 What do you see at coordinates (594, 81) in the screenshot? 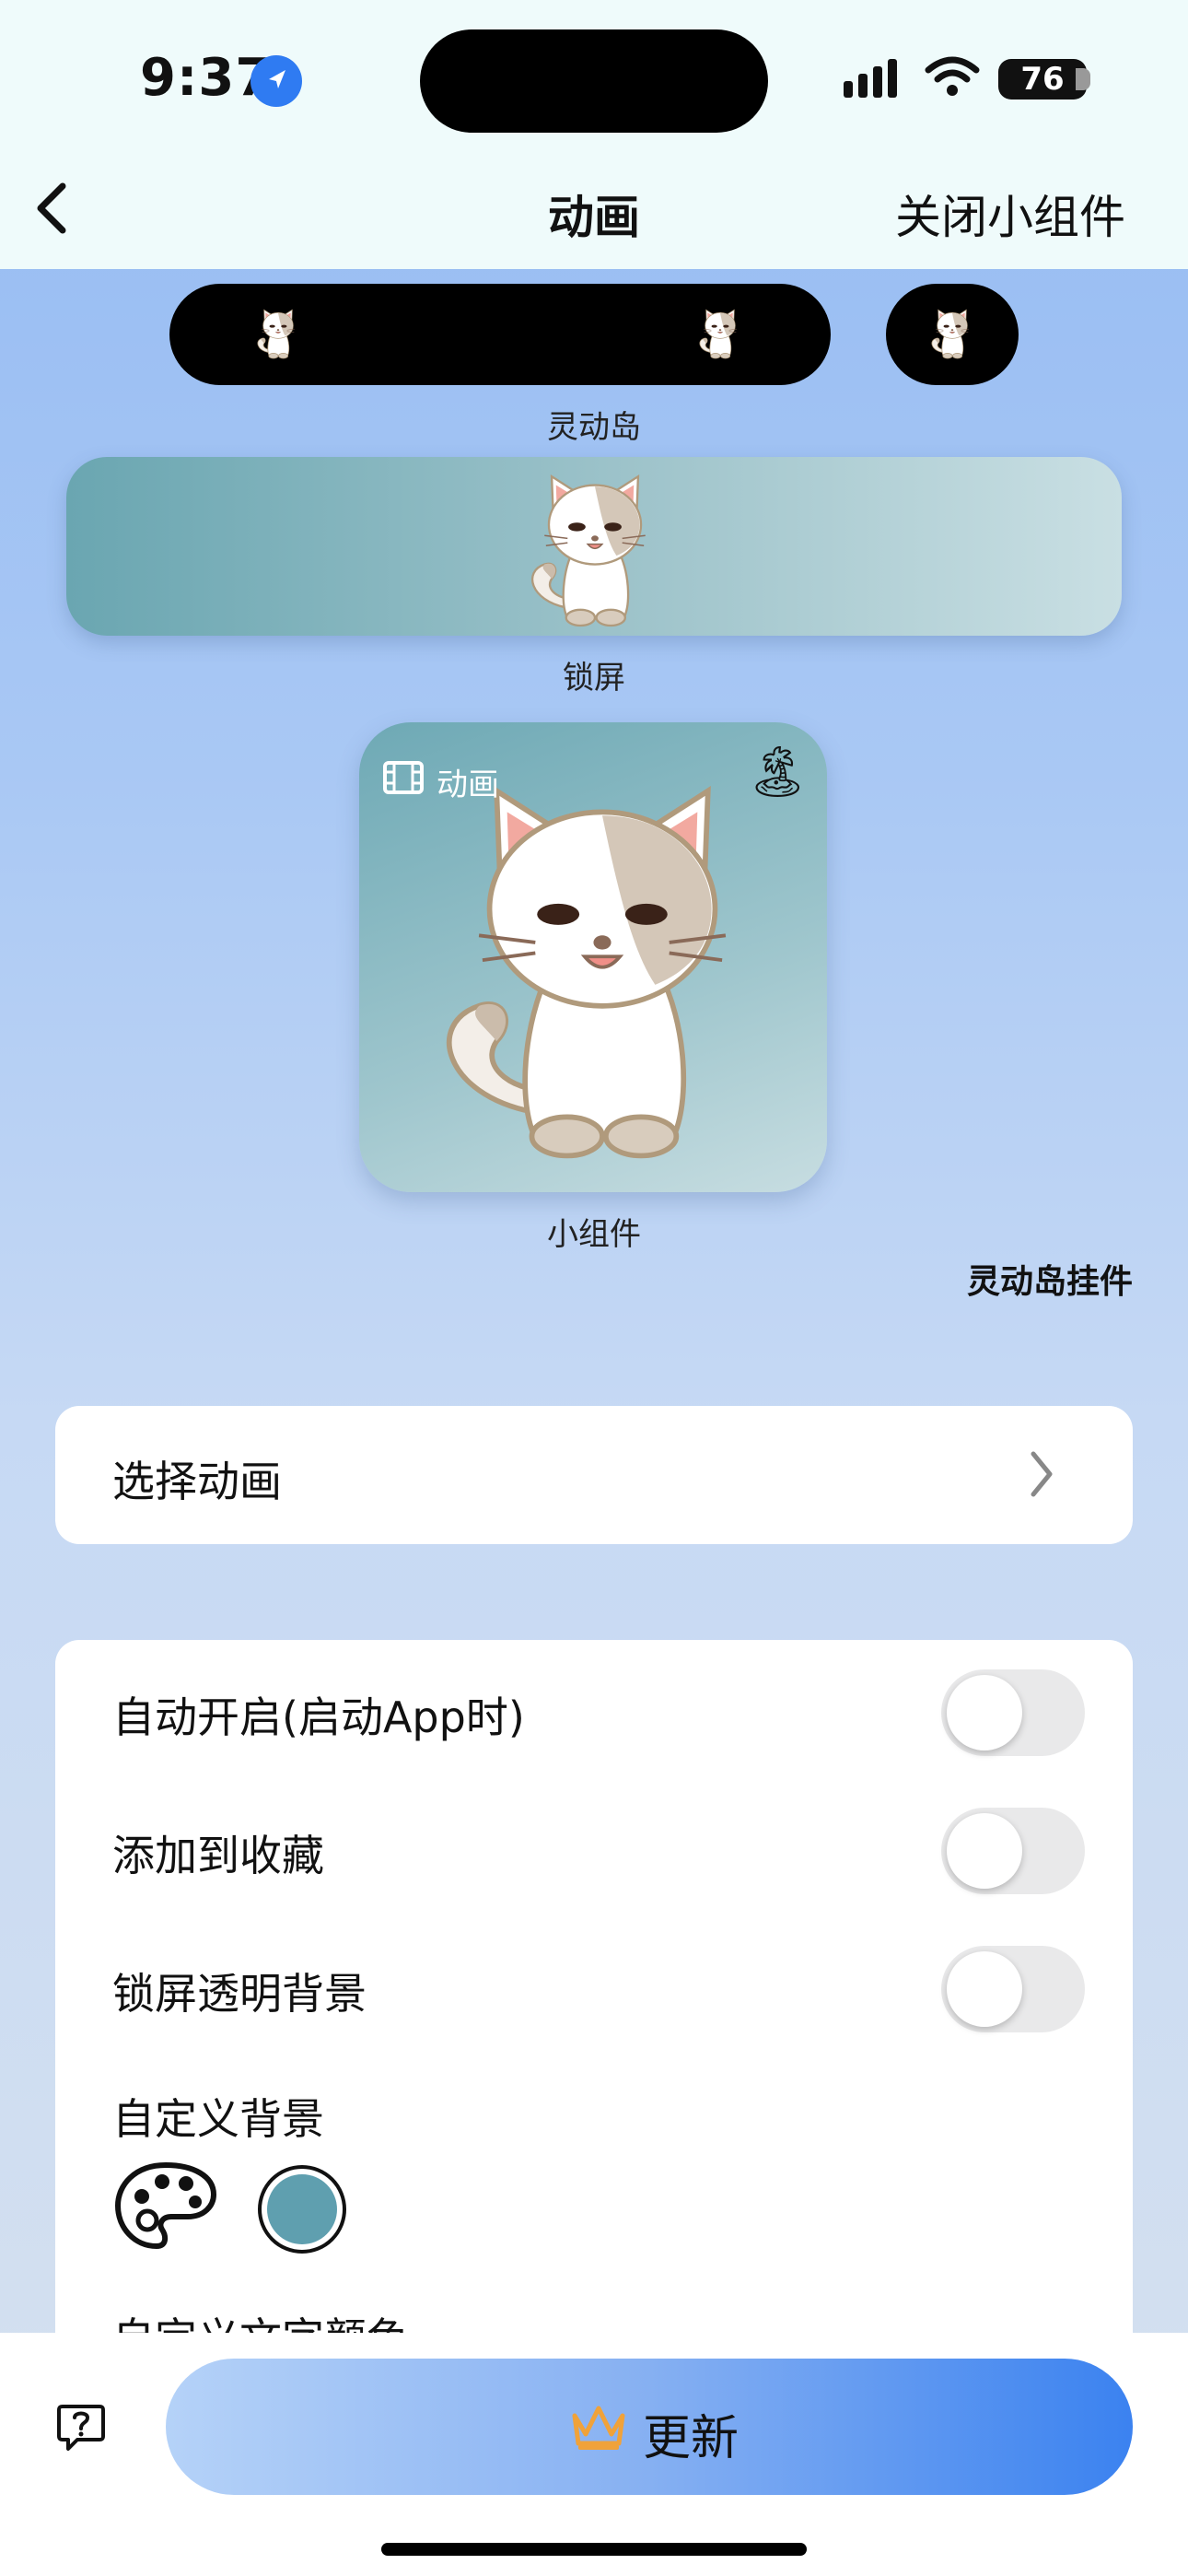
I see `dynamic-island` at bounding box center [594, 81].